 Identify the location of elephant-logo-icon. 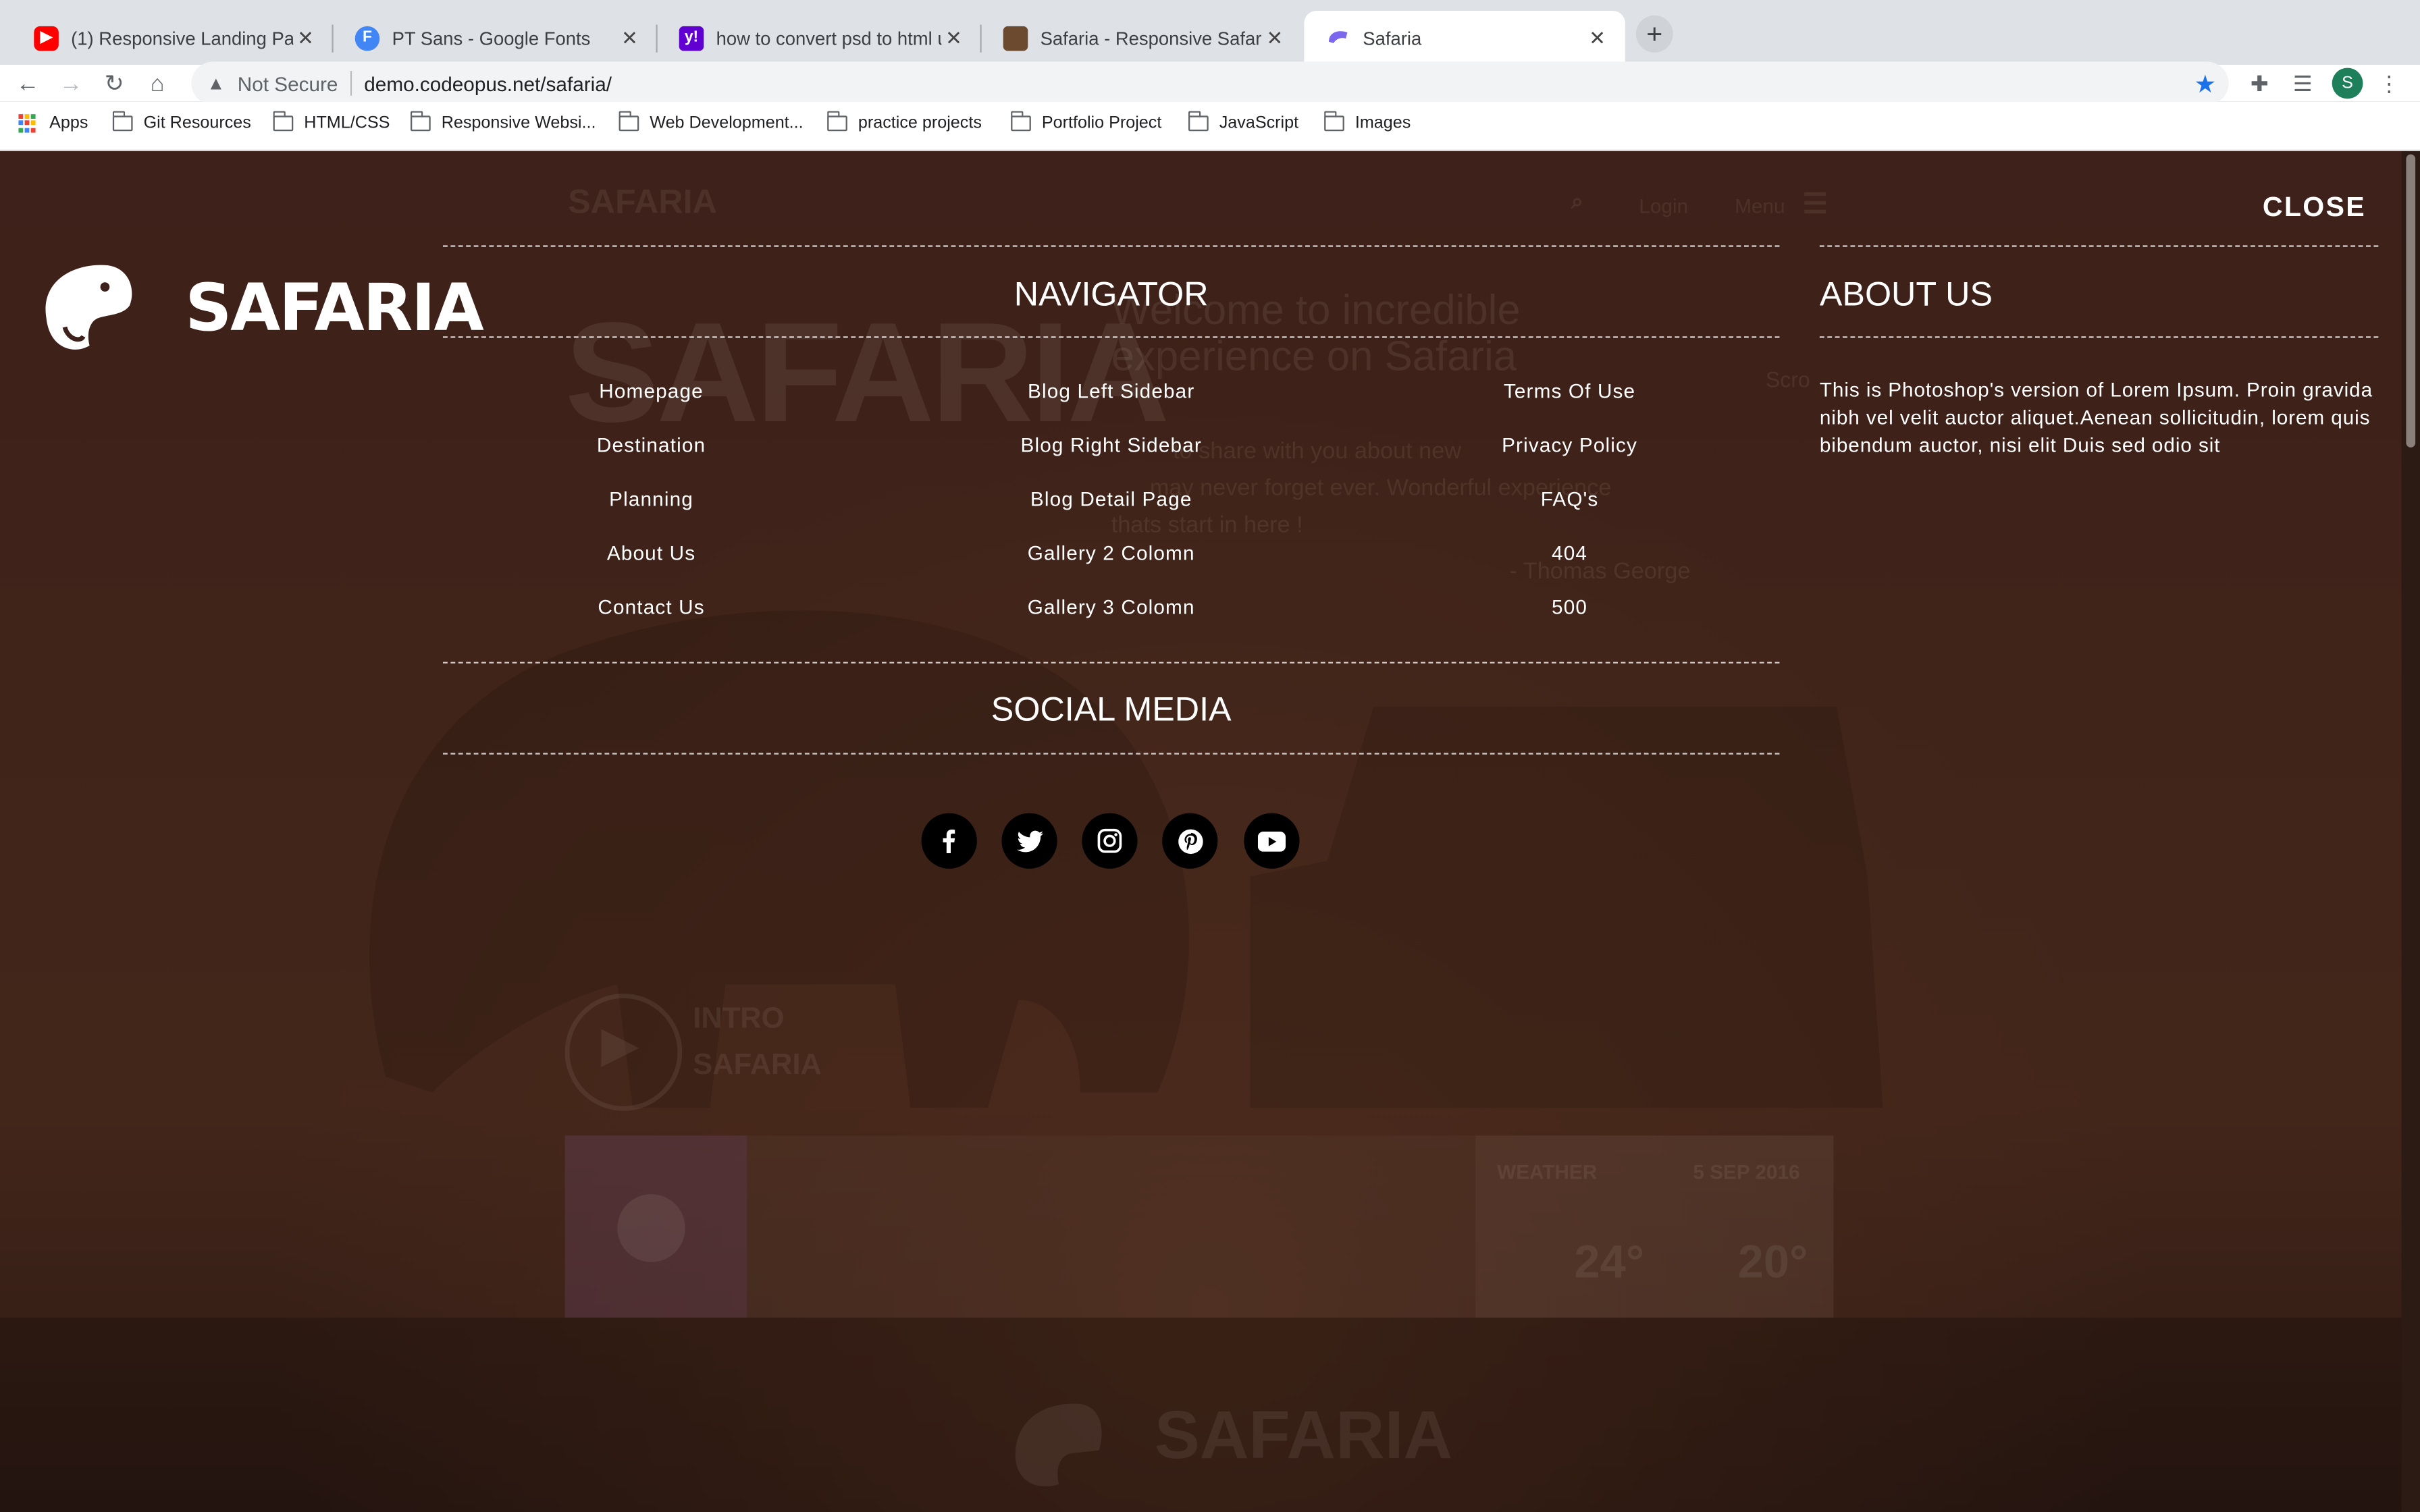
(88, 307).